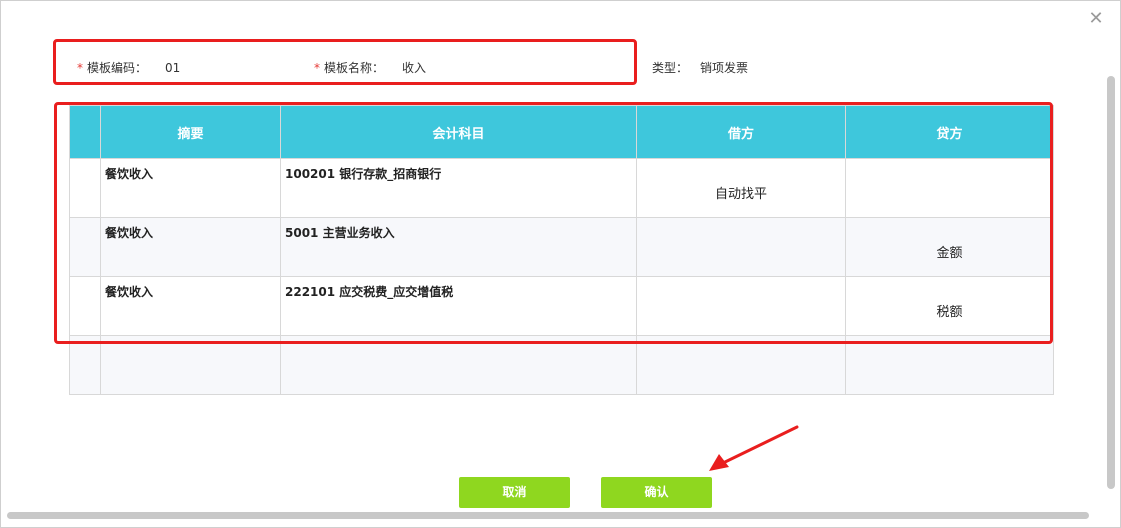  I want to click on header-index, so click(85, 132).